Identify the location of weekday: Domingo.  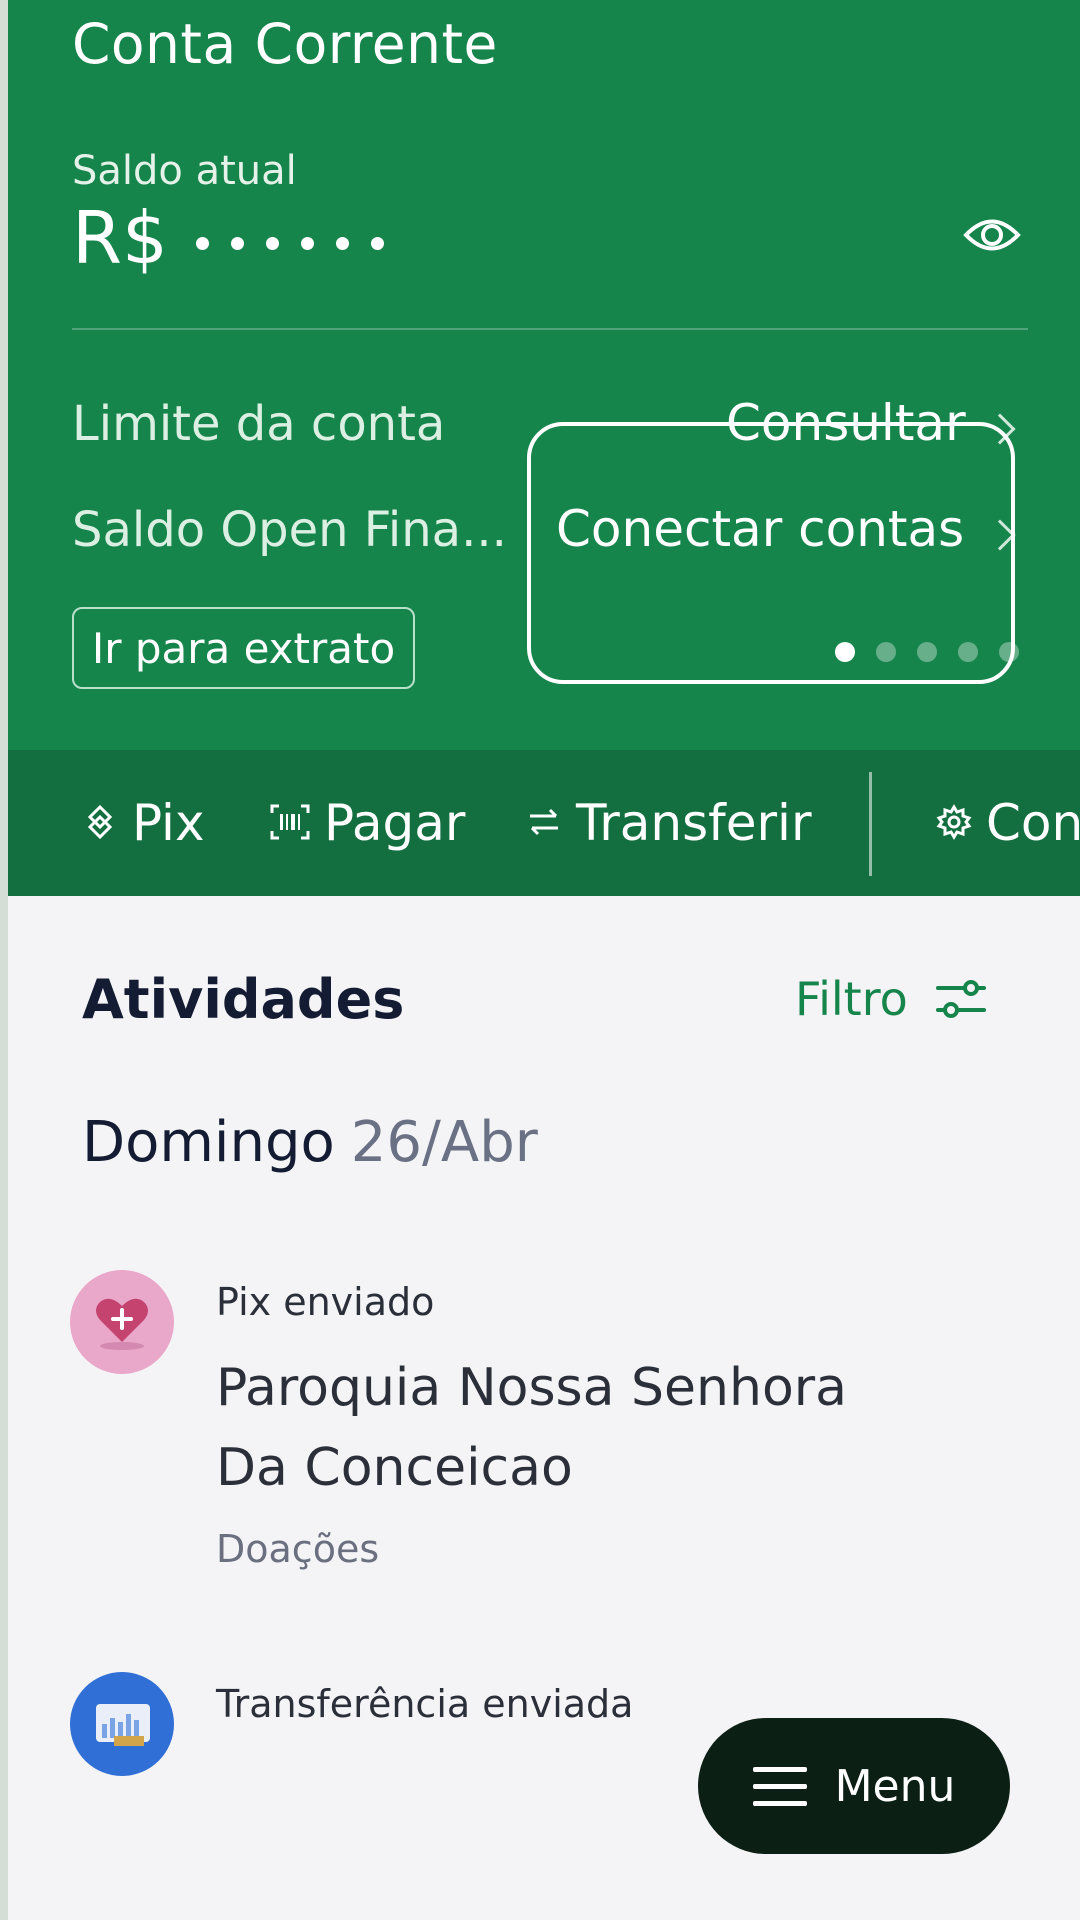
(208, 1142).